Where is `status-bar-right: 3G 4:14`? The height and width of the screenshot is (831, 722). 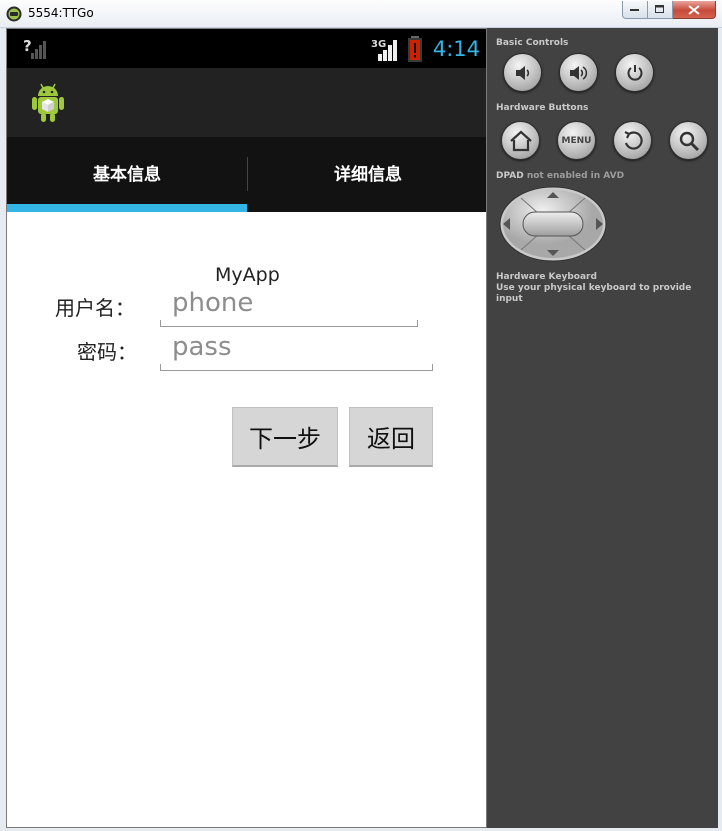 status-bar-right: 3G 4:14 is located at coordinates (425, 49).